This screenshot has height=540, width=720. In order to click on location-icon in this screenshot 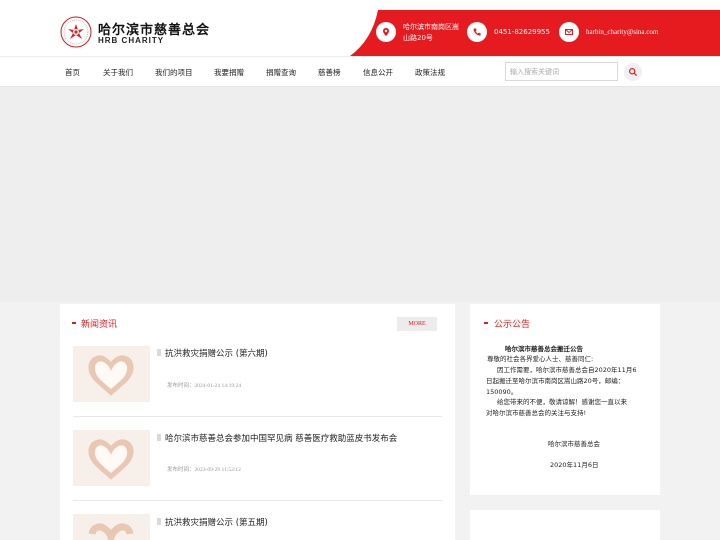, I will do `click(386, 32)`.